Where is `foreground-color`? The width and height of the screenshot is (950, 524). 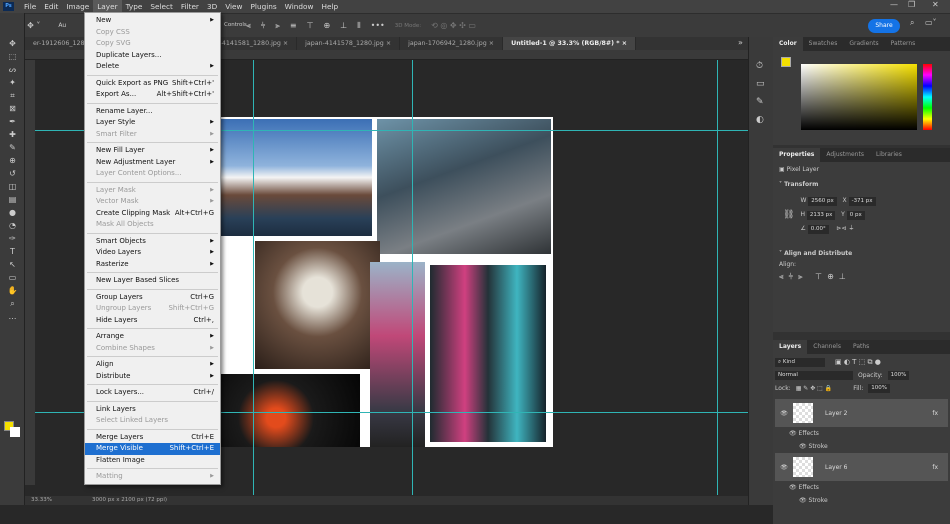 foreground-color is located at coordinates (786, 62).